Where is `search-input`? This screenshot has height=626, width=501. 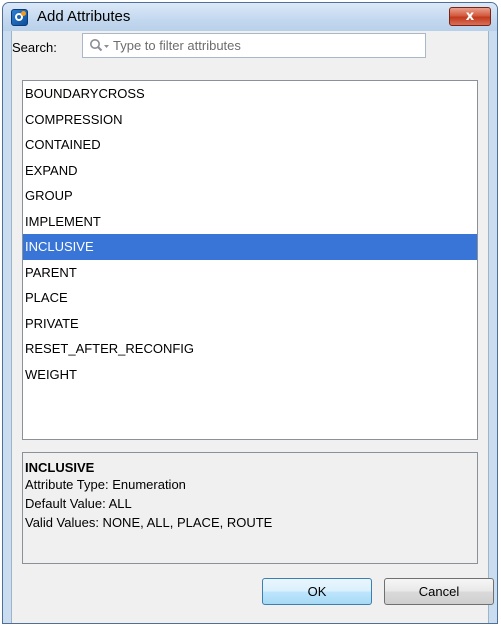
search-input is located at coordinates (263, 45).